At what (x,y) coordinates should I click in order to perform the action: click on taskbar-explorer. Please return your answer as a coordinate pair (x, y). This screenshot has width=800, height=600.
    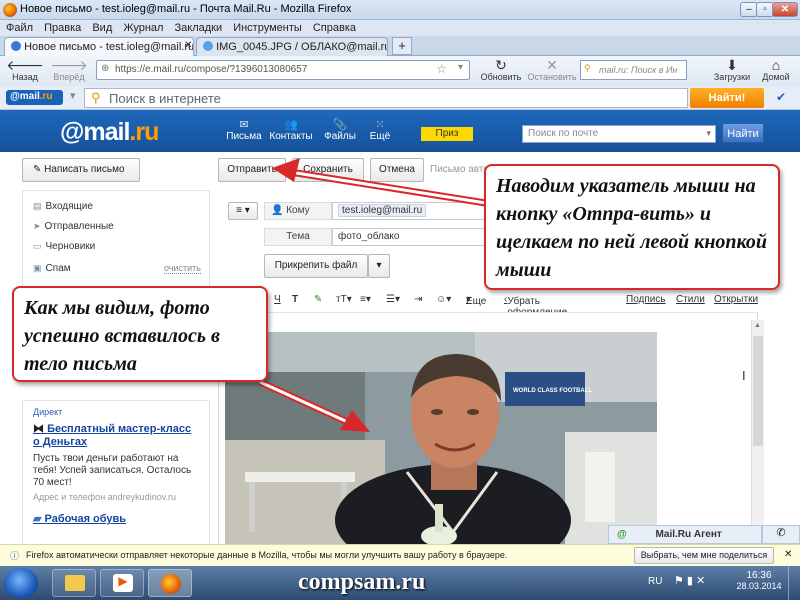
    Looking at the image, I should click on (74, 583).